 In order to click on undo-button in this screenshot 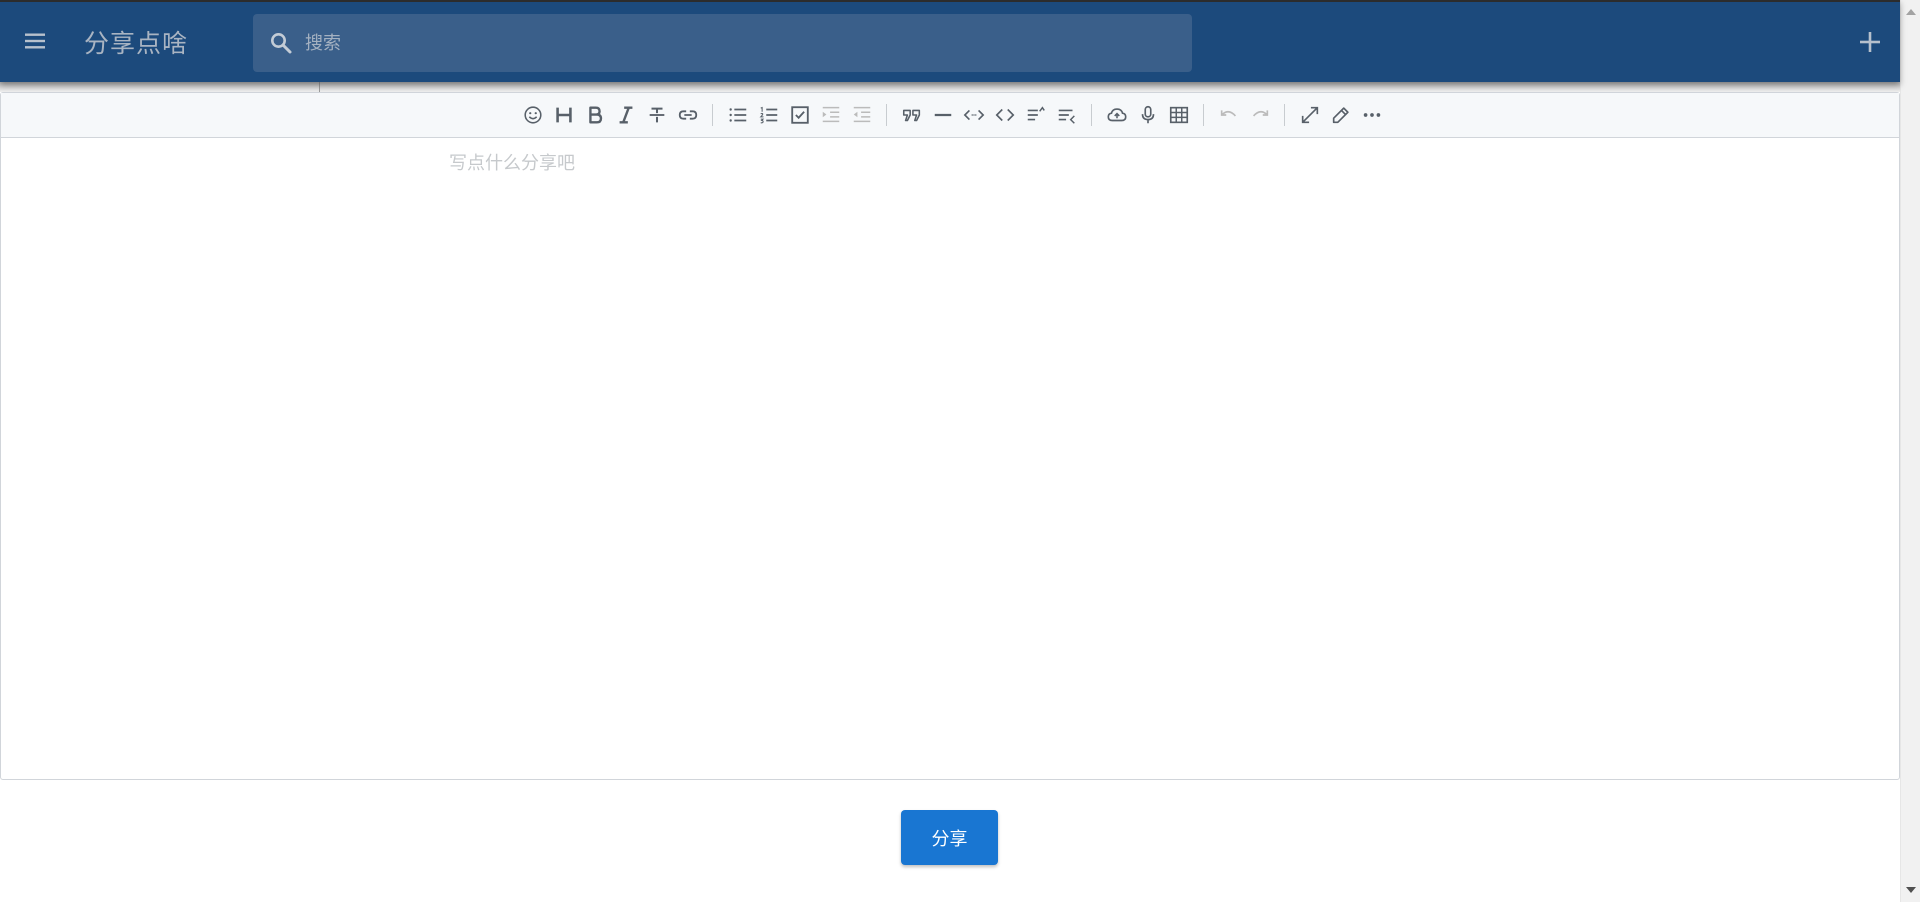, I will do `click(1228, 115)`.